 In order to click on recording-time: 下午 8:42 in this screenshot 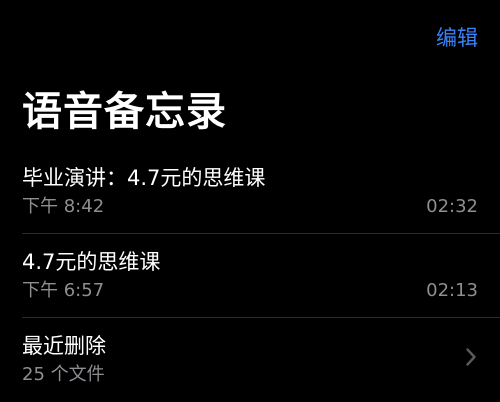, I will do `click(63, 206)`.